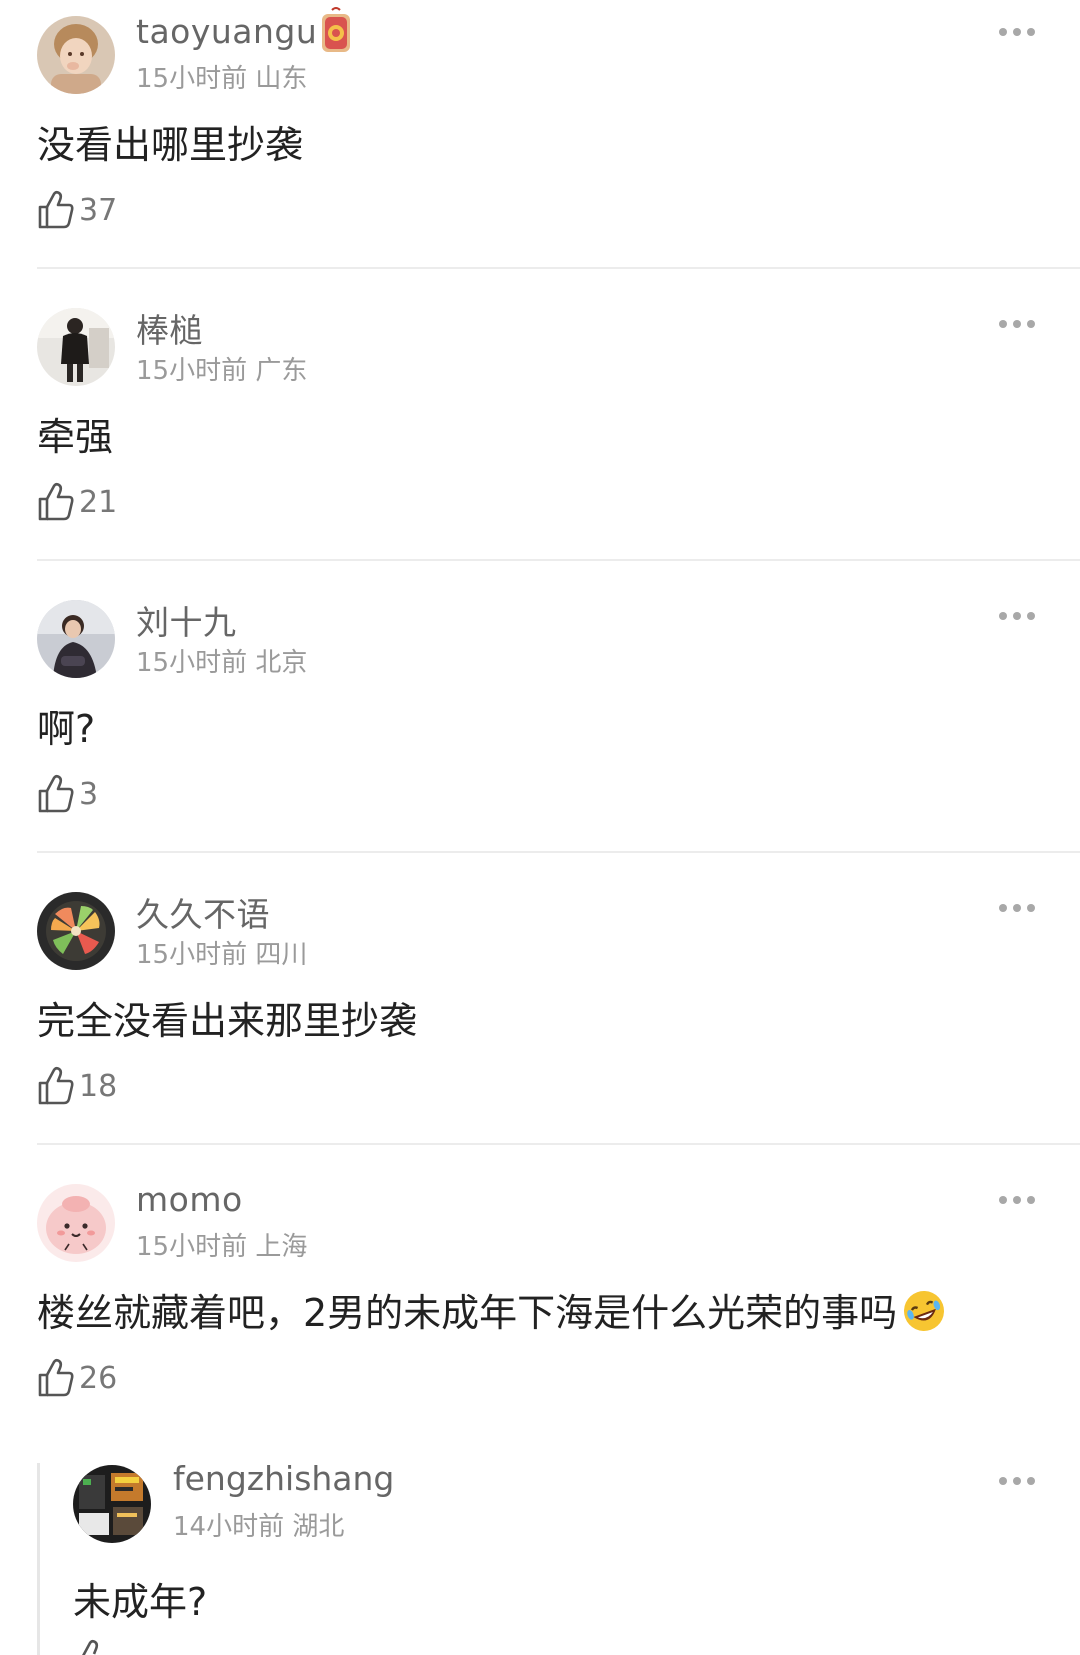 Image resolution: width=1080 pixels, height=1655 pixels. What do you see at coordinates (203, 912) in the screenshot?
I see `username: 久久不语` at bounding box center [203, 912].